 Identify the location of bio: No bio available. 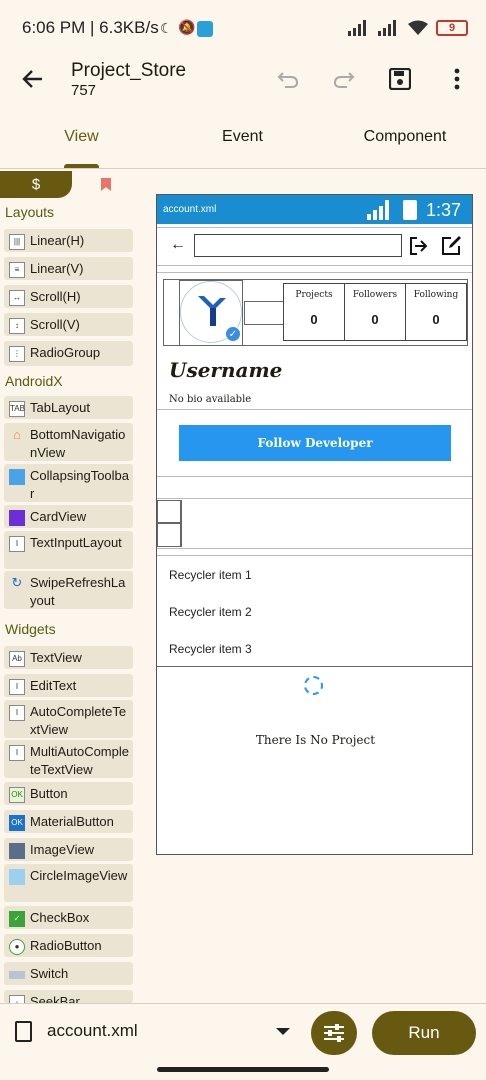
(210, 399).